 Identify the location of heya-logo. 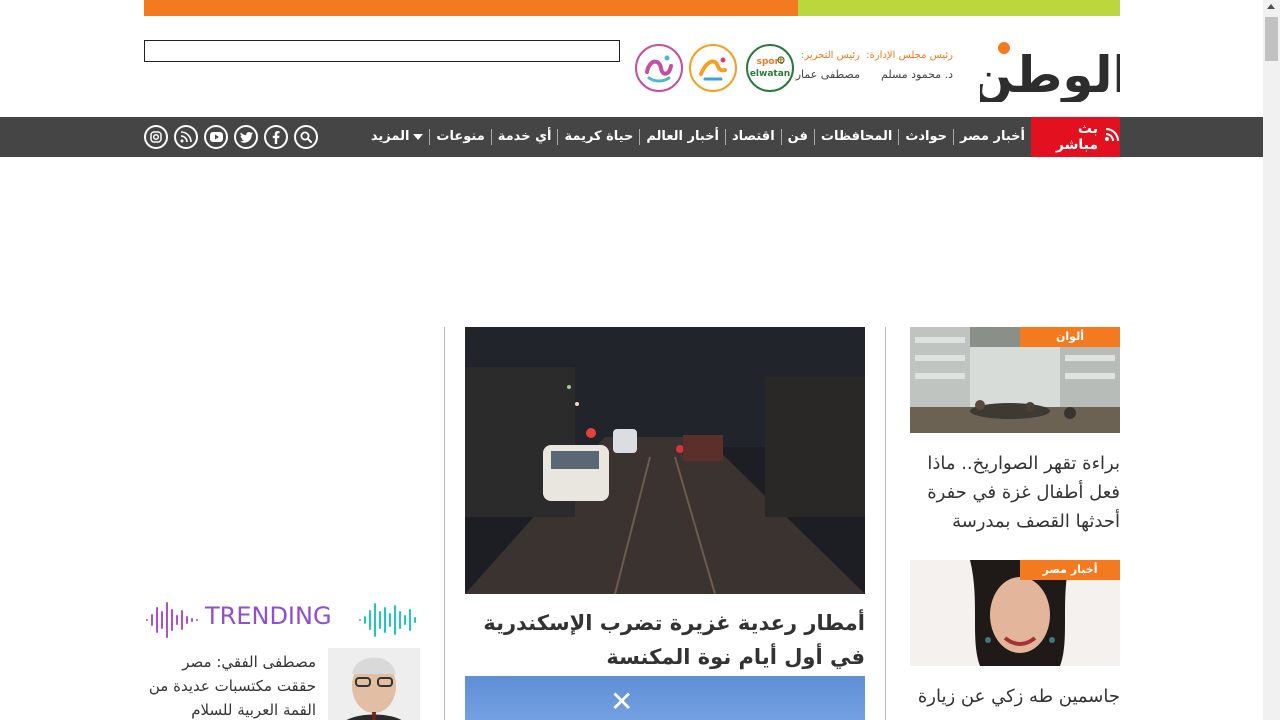
(659, 68).